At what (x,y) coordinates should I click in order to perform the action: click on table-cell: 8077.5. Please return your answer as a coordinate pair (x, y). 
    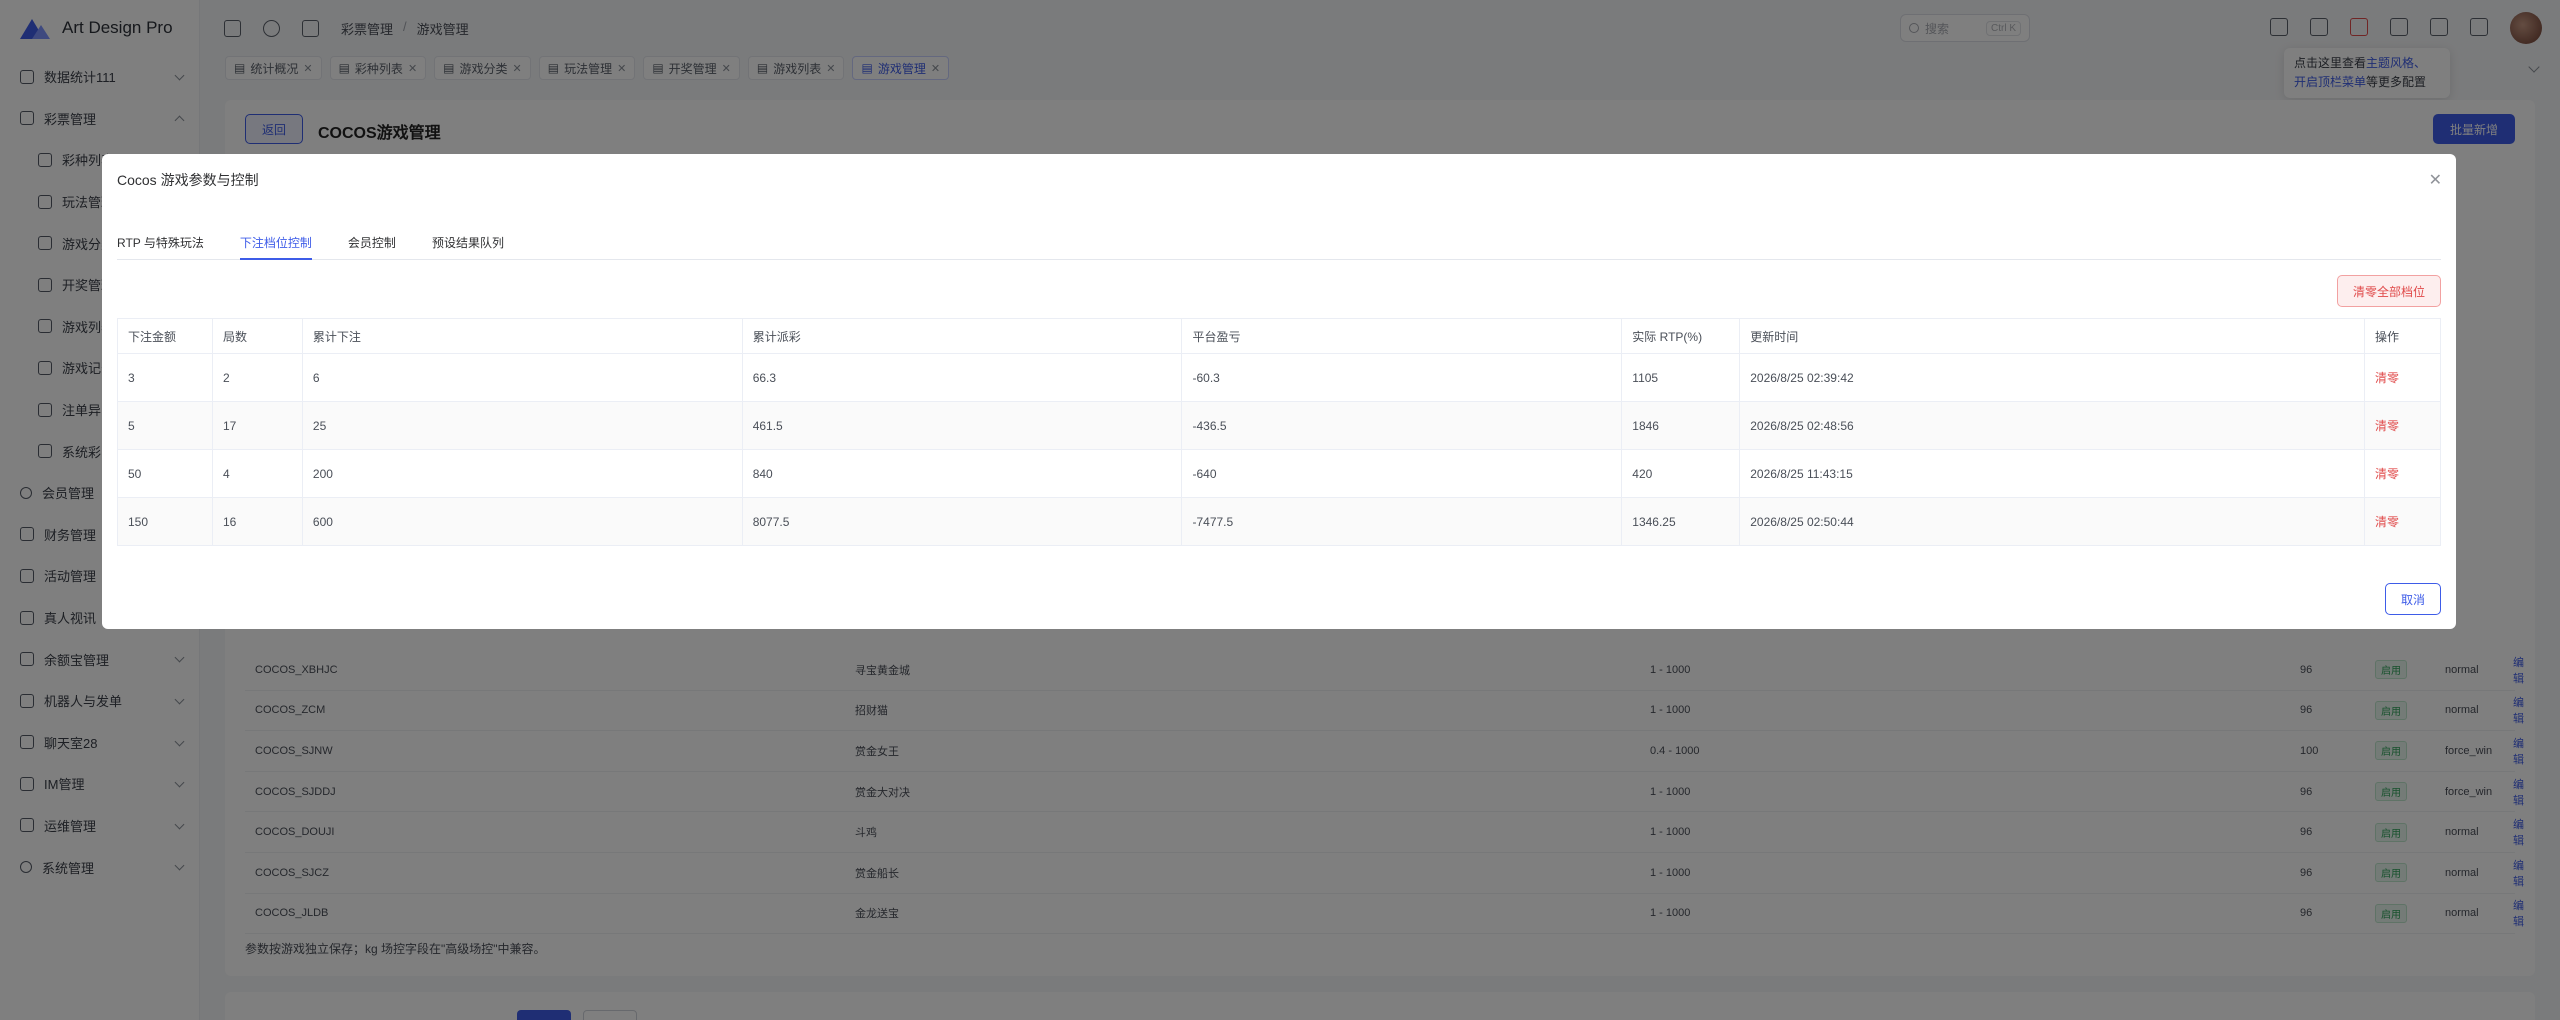
    Looking at the image, I should click on (962, 521).